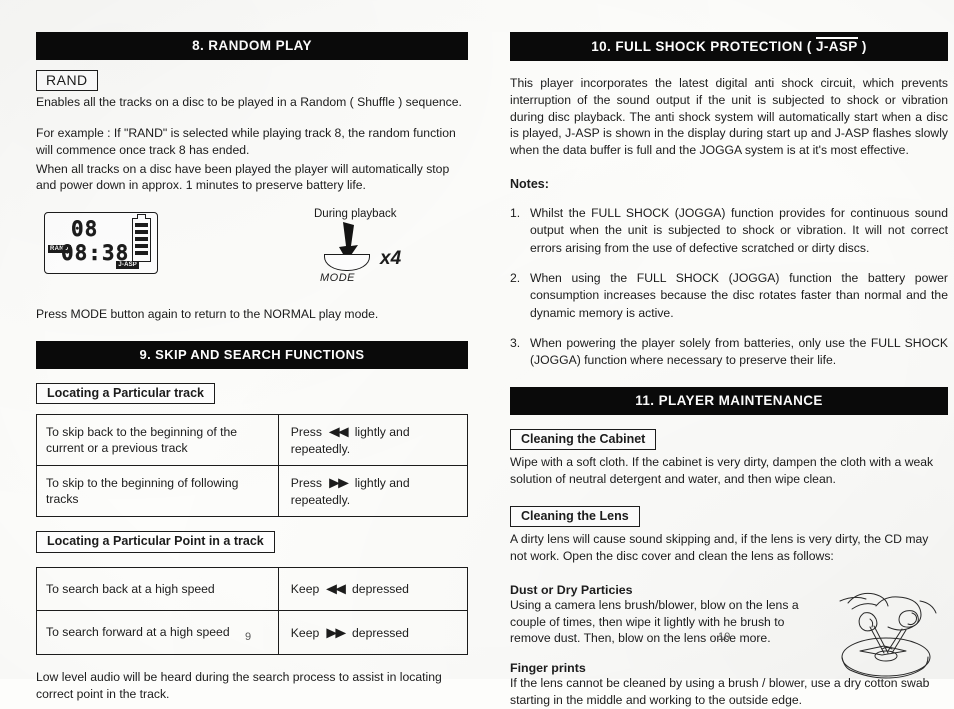  What do you see at coordinates (529, 184) in the screenshot?
I see `notes-label: Notes:` at bounding box center [529, 184].